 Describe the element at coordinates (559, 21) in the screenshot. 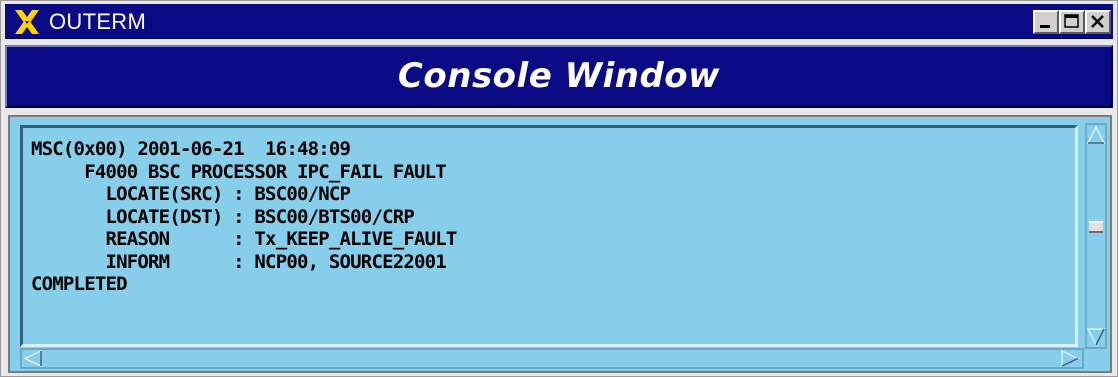

I see `title-bar: OUTERM` at that location.